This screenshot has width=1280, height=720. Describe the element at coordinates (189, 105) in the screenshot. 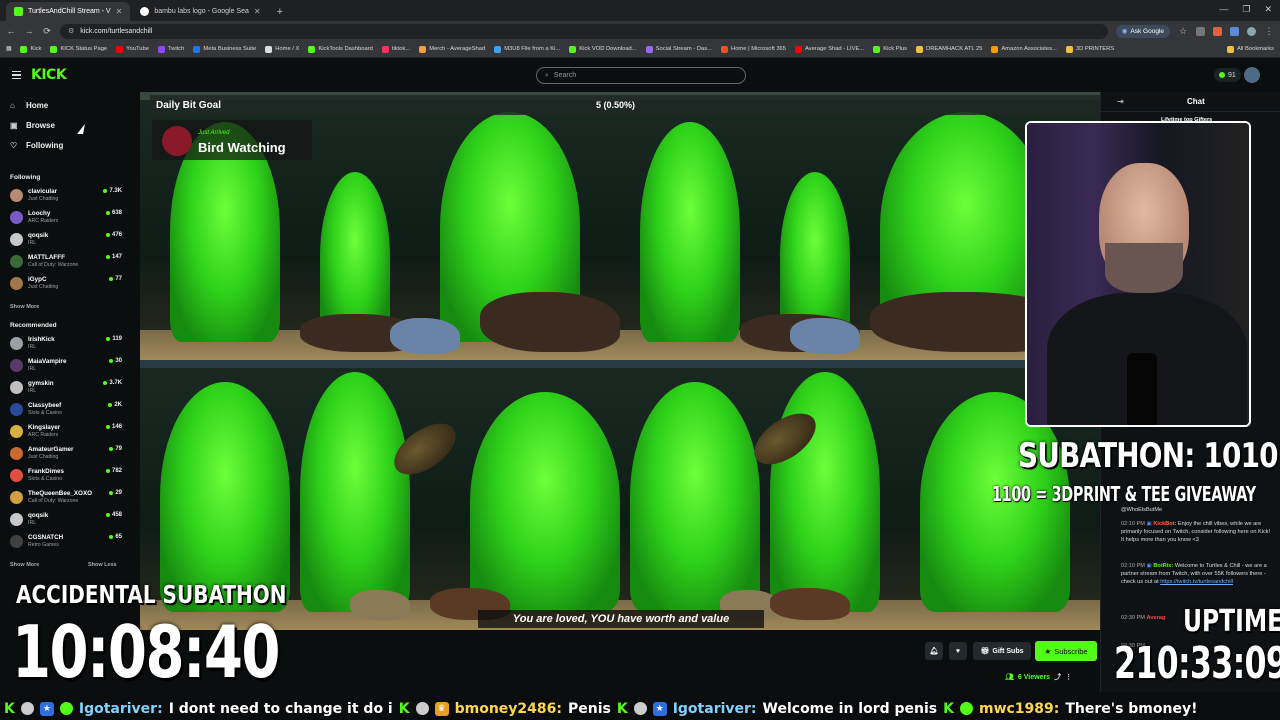

I see `bit-goal-label: Daily Bit Goal` at that location.